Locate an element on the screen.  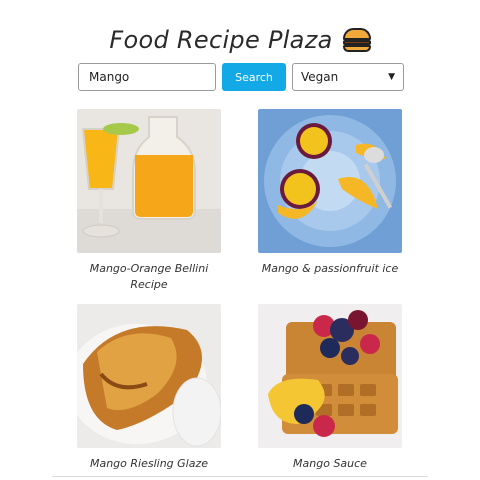
bottom-divider is located at coordinates (240, 476).